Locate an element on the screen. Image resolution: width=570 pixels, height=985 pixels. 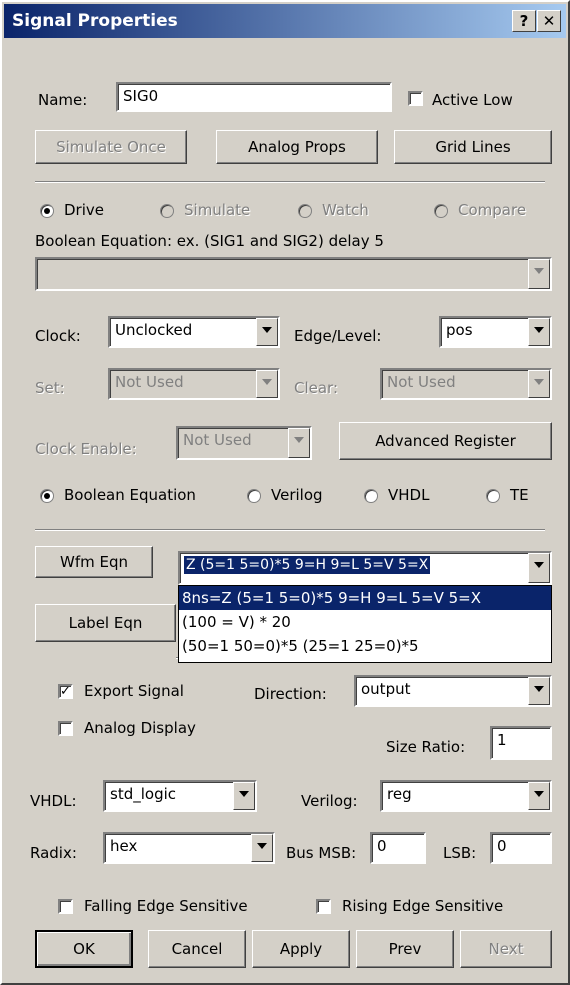
verilog-type-label: Verilog: is located at coordinates (329, 801).